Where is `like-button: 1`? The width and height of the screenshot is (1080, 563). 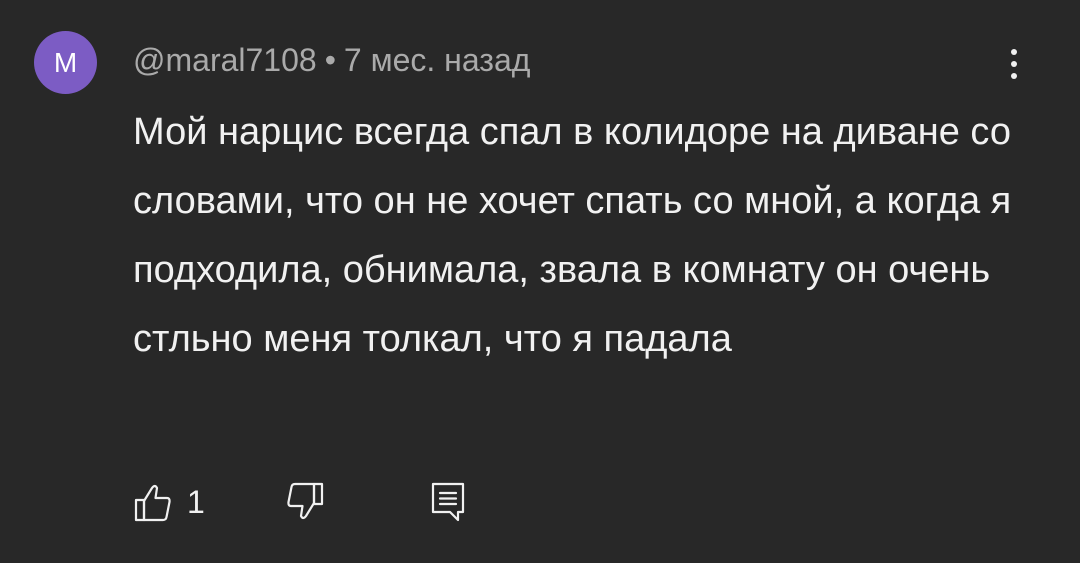
like-button: 1 is located at coordinates (169, 502).